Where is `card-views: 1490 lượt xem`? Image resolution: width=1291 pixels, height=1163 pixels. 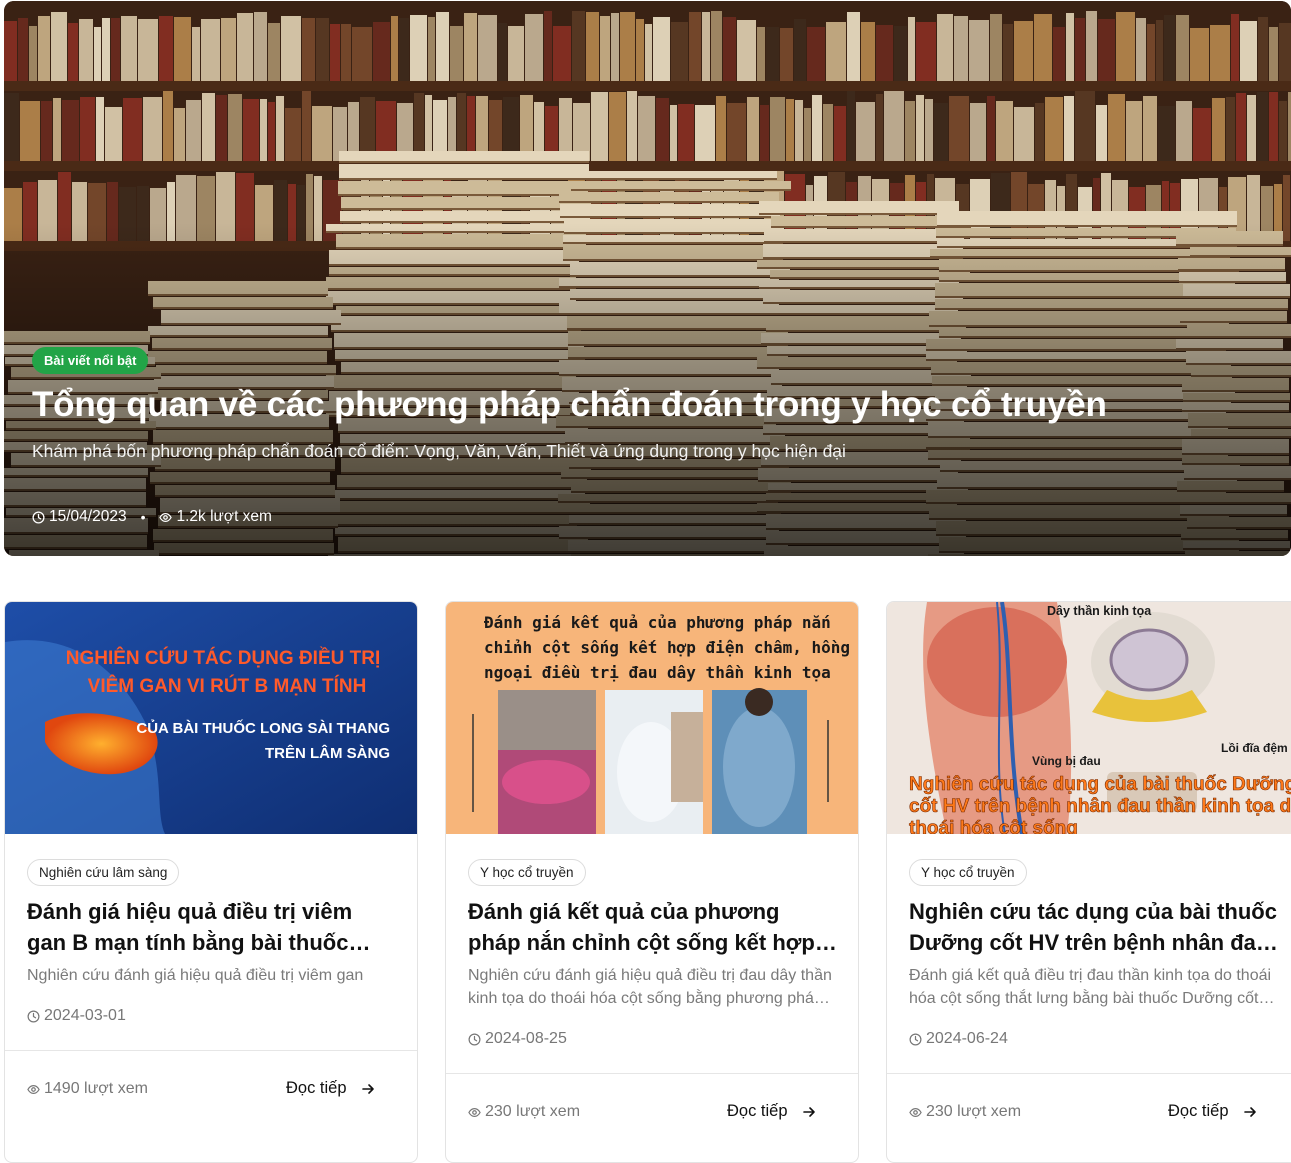
card-views: 1490 lượt xem is located at coordinates (87, 1089).